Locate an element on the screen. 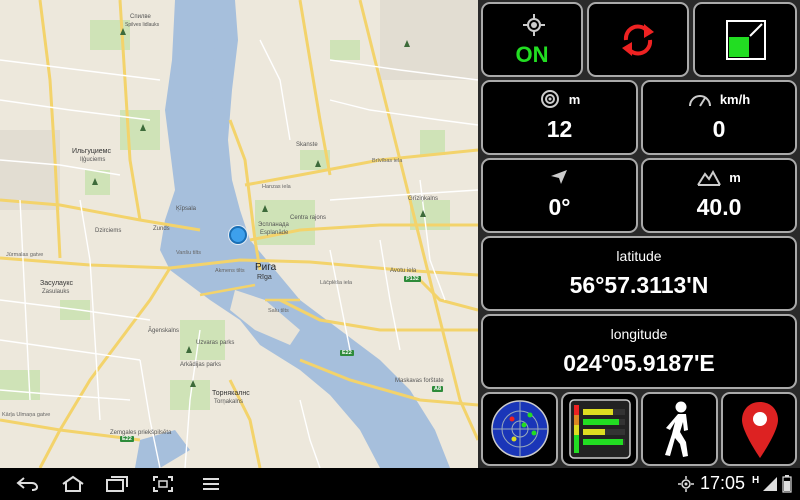 Image resolution: width=800 pixels, height=500 pixels. map-label-grizinkalns: Grīziņkalns is located at coordinates (423, 199).